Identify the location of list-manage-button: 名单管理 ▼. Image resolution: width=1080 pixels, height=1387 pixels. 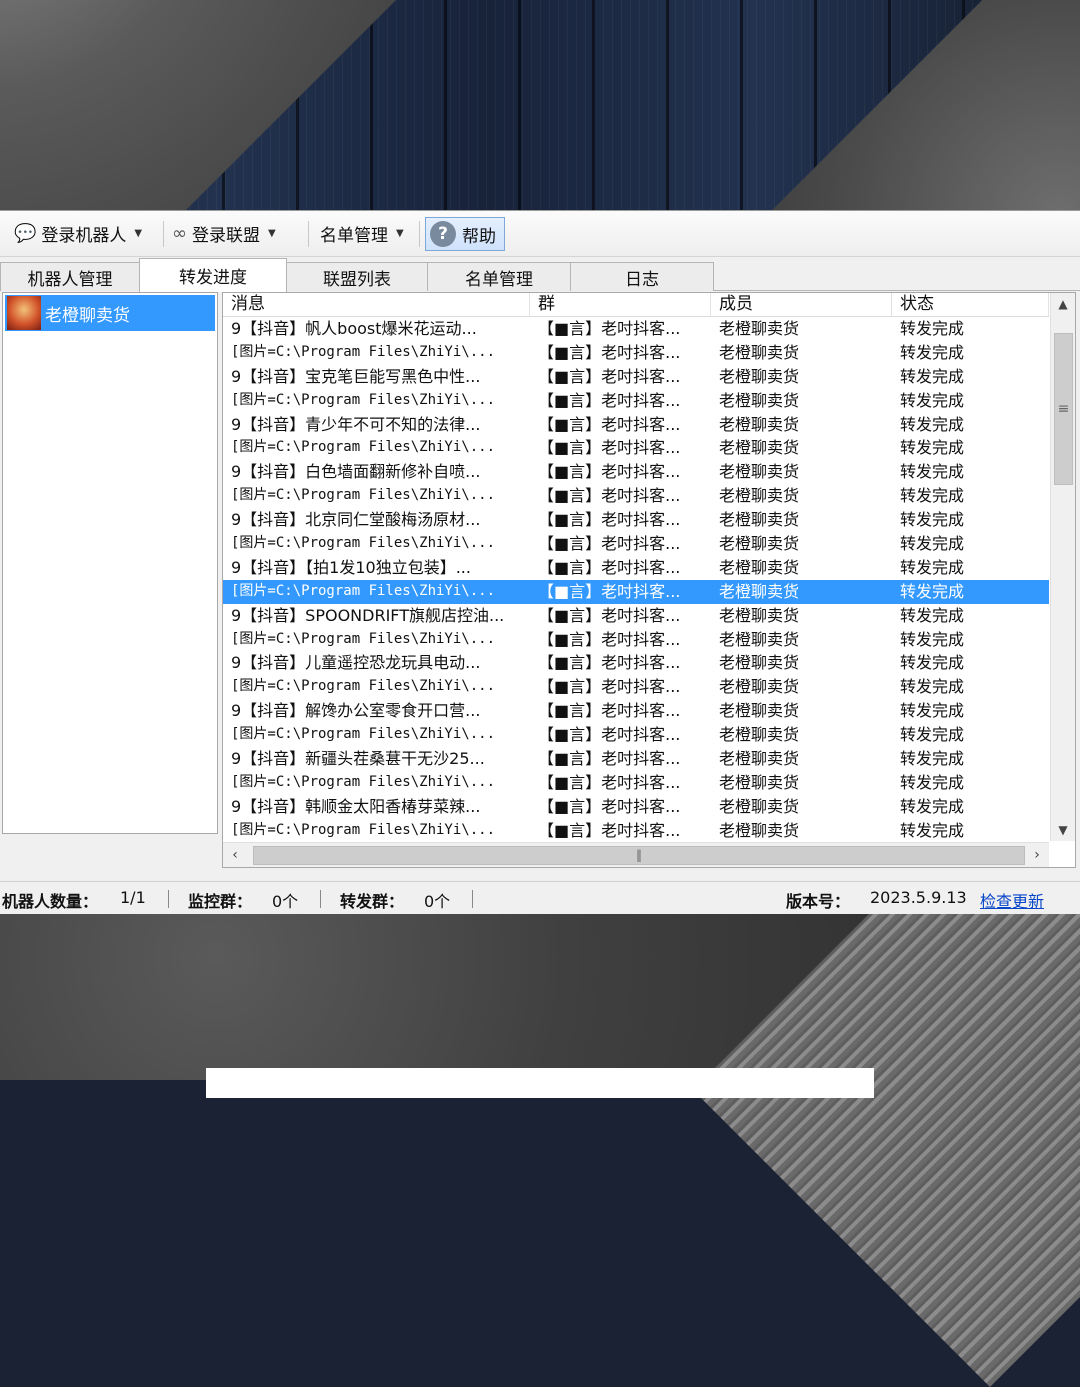
(362, 233).